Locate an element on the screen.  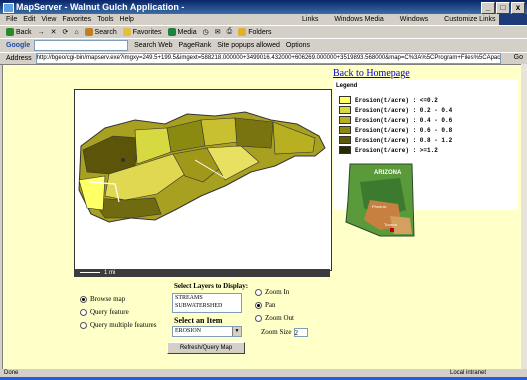
status-text: Done is located at coordinates (11, 373).